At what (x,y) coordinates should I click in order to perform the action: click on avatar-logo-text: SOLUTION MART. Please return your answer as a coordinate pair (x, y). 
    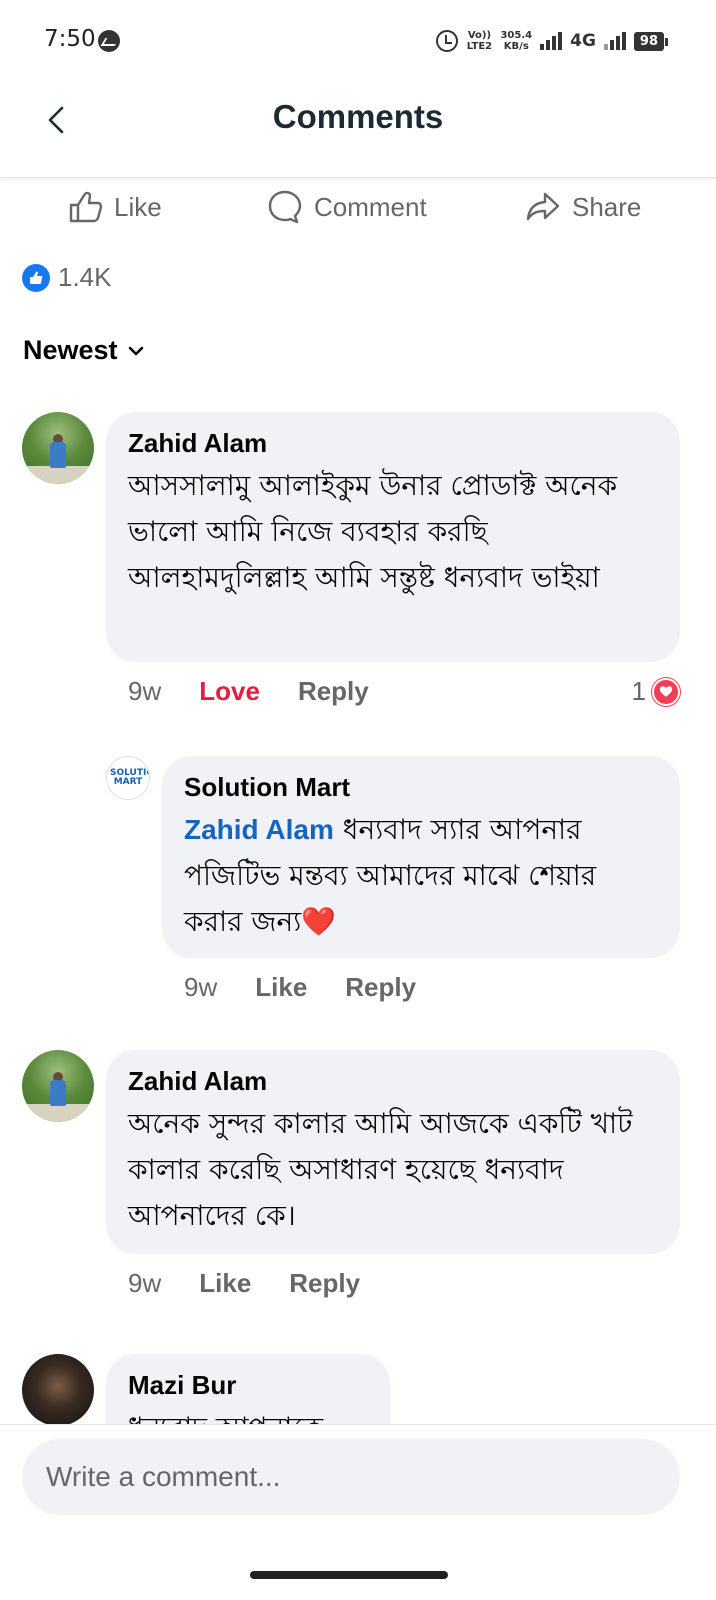
    Looking at the image, I should click on (129, 777).